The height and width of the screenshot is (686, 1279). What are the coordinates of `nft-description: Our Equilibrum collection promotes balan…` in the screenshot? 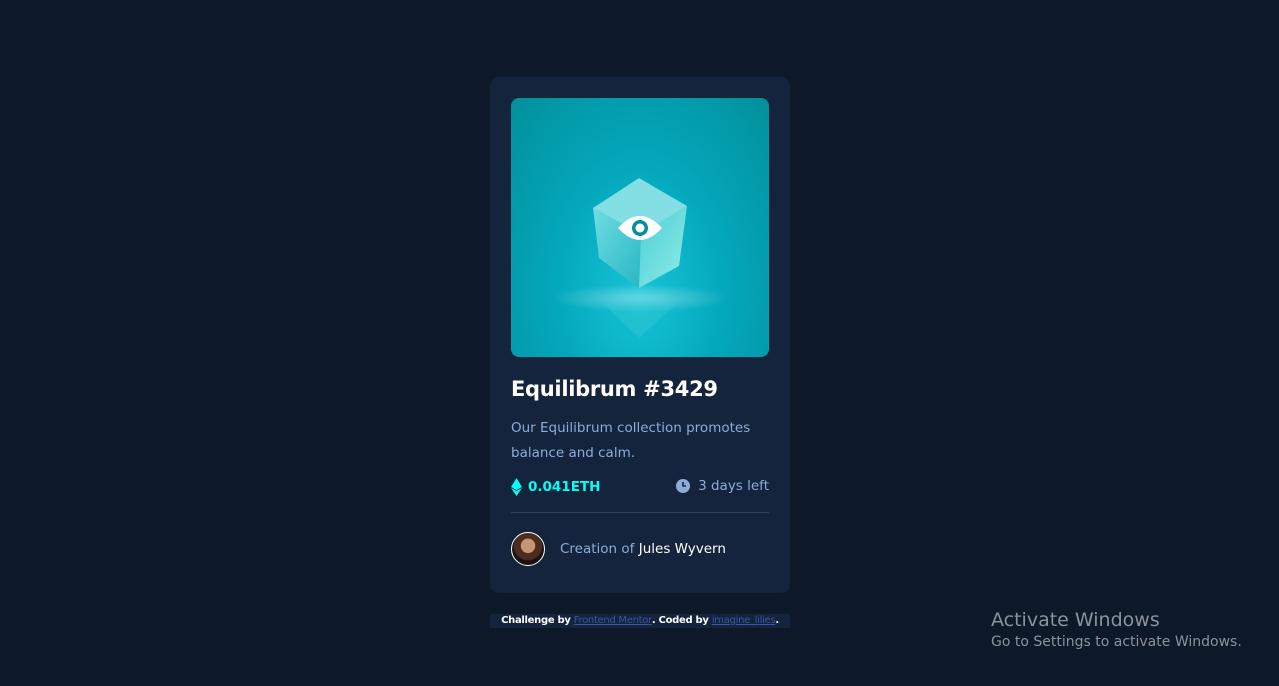 It's located at (631, 440).